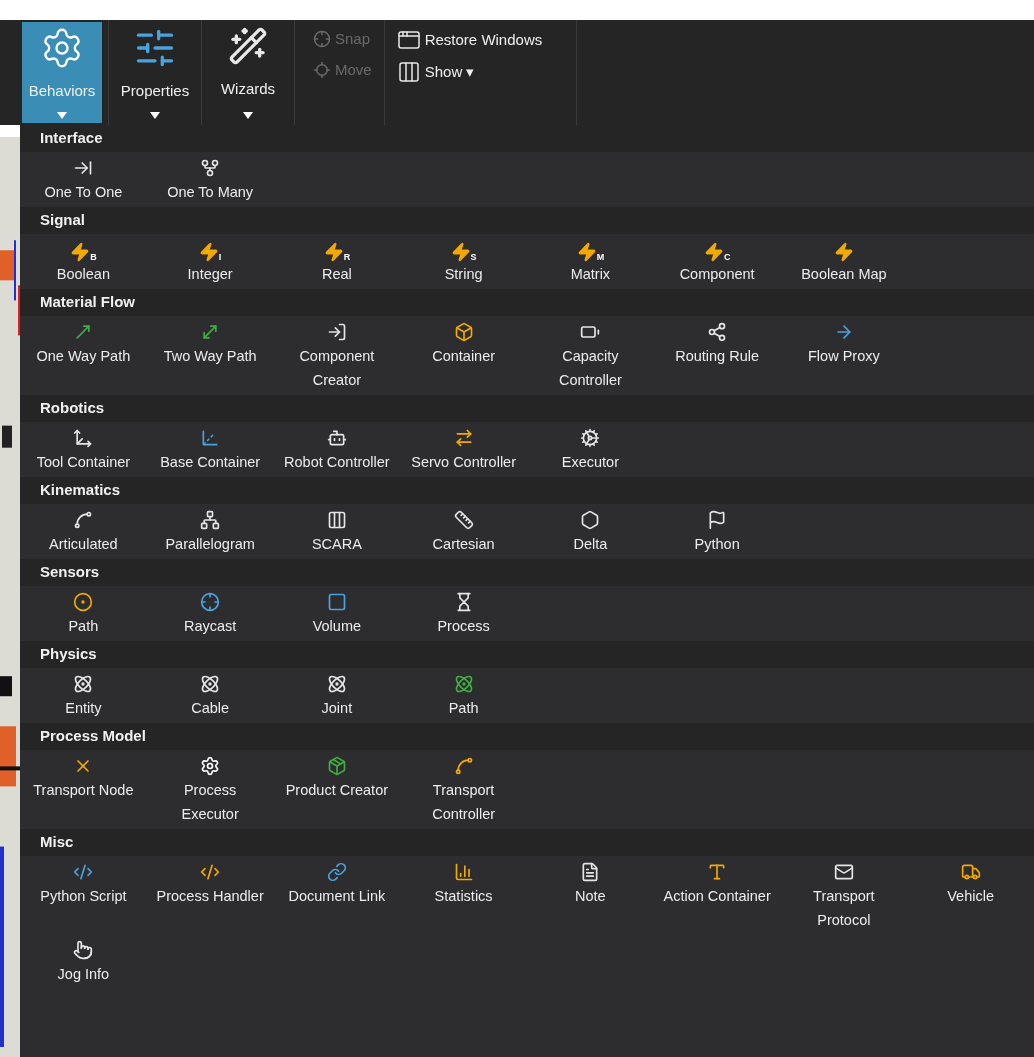 The height and width of the screenshot is (1057, 1034). I want to click on envelope-icon, so click(843, 872).